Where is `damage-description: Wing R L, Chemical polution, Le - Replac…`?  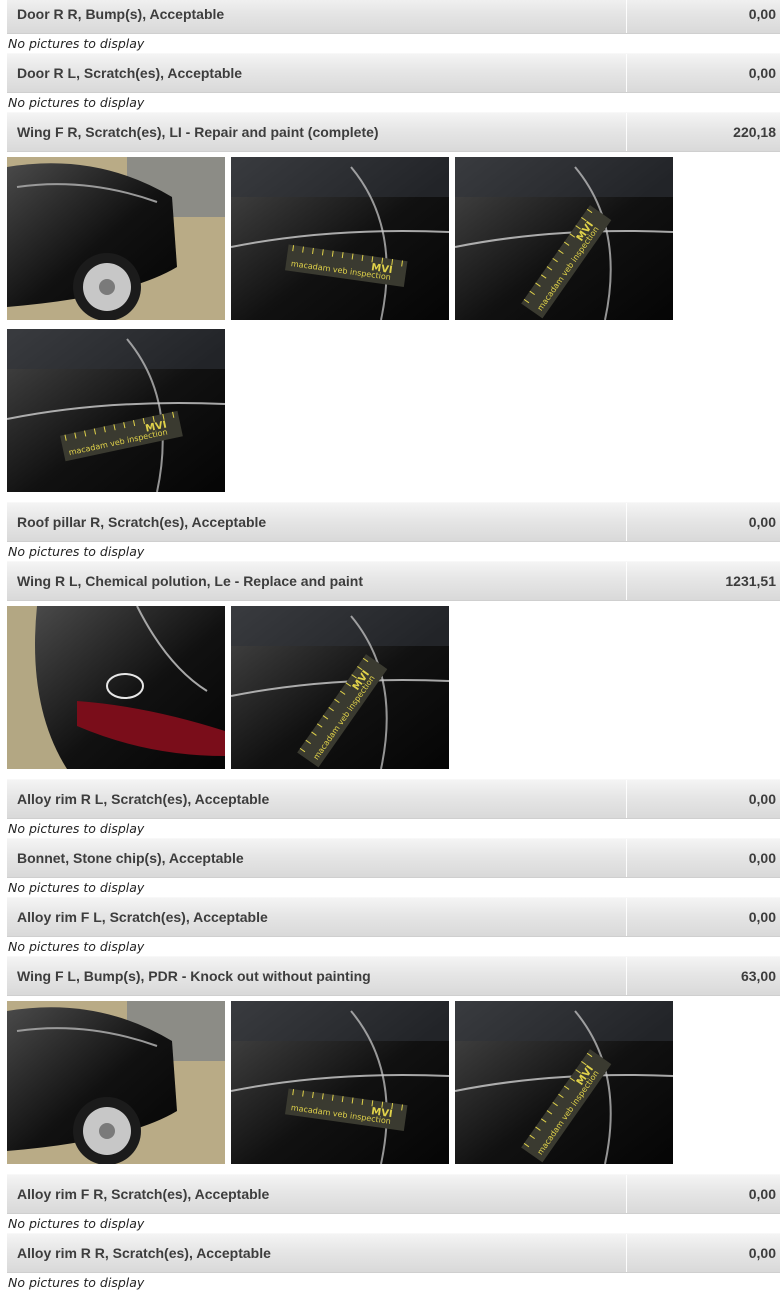
damage-description: Wing R L, Chemical polution, Le - Replac… is located at coordinates (190, 581).